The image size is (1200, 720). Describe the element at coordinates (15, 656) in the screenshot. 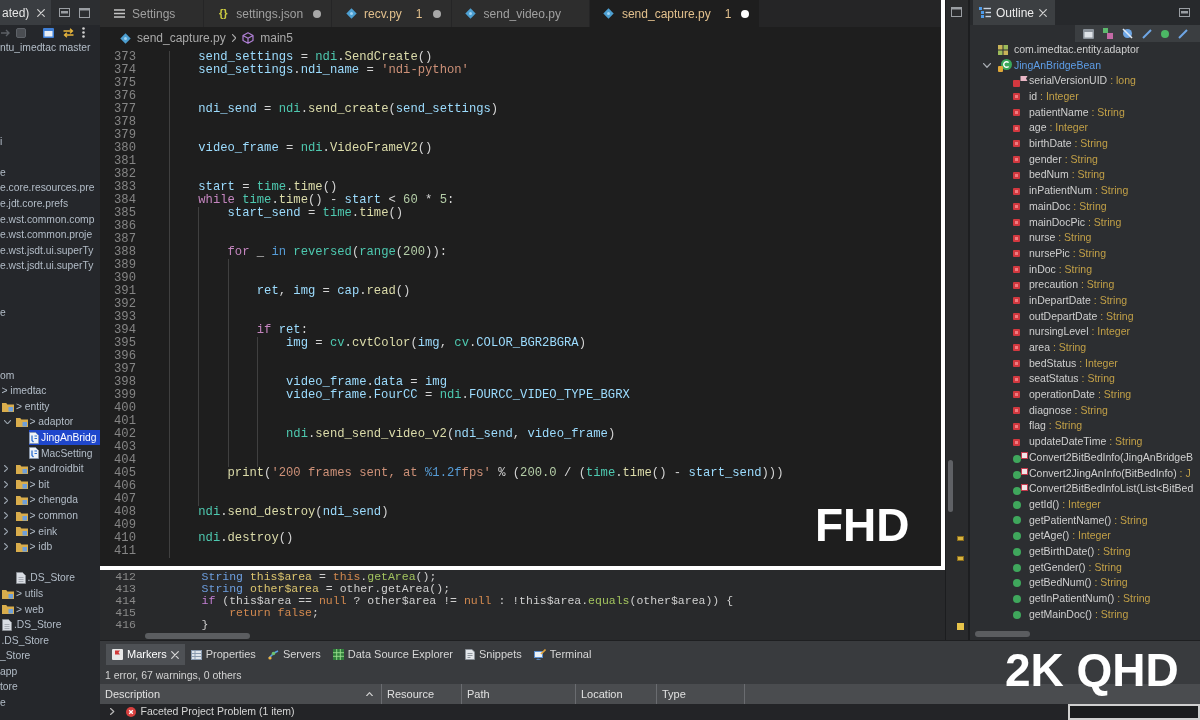

I see `tree-item: _Store` at that location.